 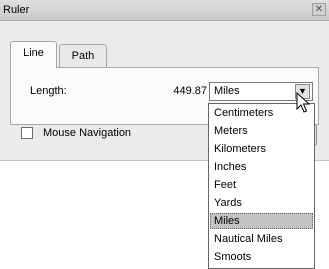 I want to click on mouse-navigation-checkbox, so click(x=27, y=133).